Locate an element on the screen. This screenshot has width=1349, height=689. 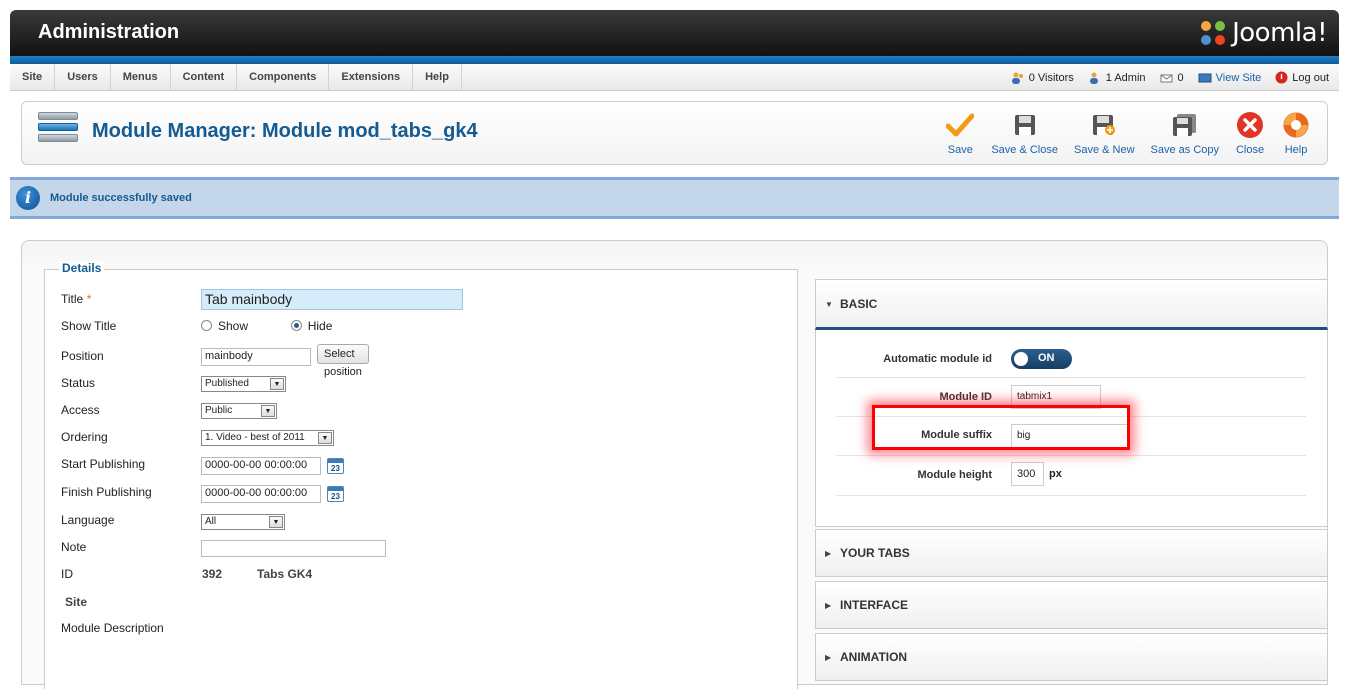
save-close-button: Save & Close is located at coordinates (1024, 134).